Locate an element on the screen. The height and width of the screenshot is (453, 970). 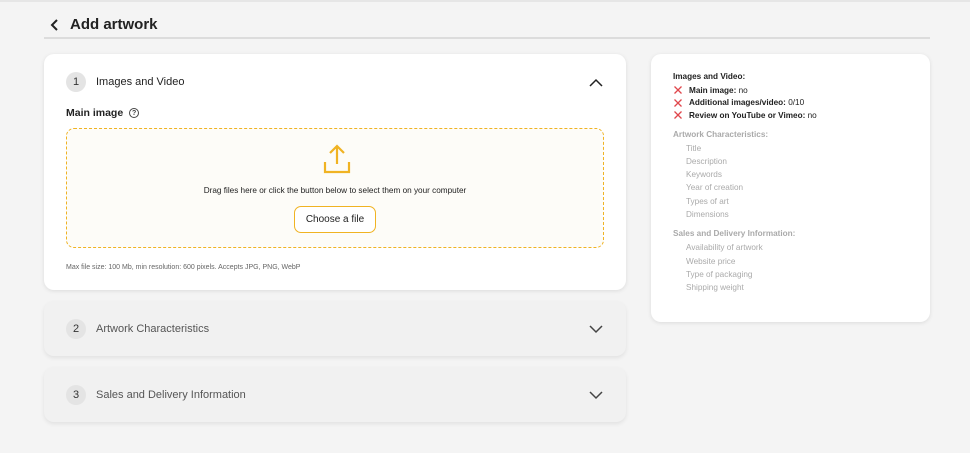
upload-icon is located at coordinates (337, 159).